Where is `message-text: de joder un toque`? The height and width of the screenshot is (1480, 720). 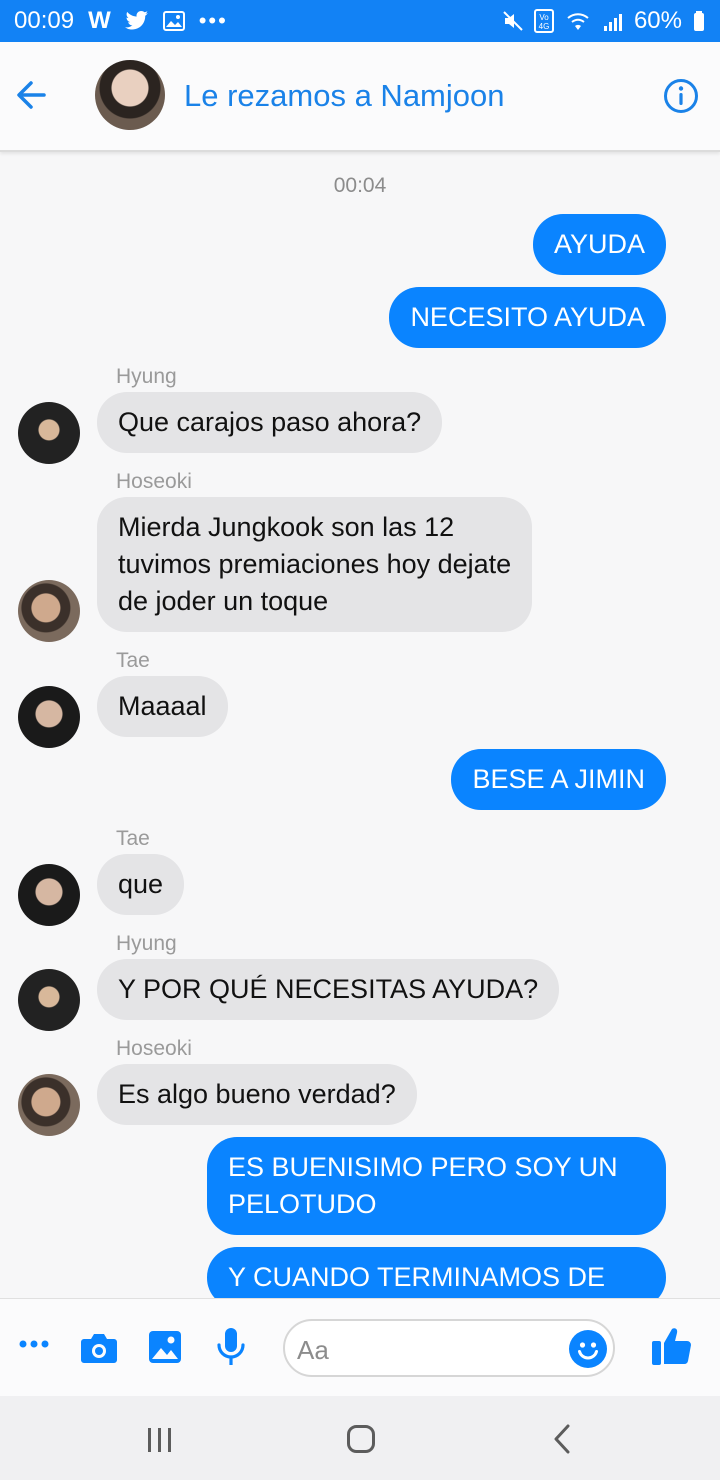
message-text: de joder un toque is located at coordinates (223, 601).